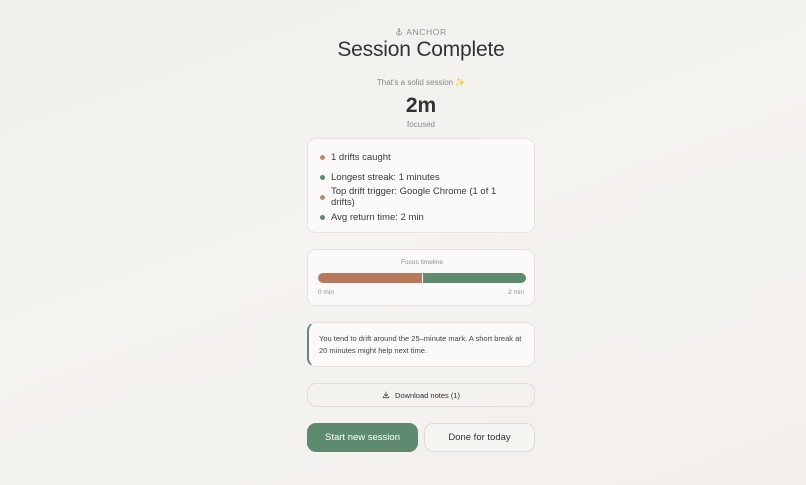 This screenshot has height=485, width=806. What do you see at coordinates (415, 82) in the screenshot?
I see `subtitle-text: That's a solid session` at bounding box center [415, 82].